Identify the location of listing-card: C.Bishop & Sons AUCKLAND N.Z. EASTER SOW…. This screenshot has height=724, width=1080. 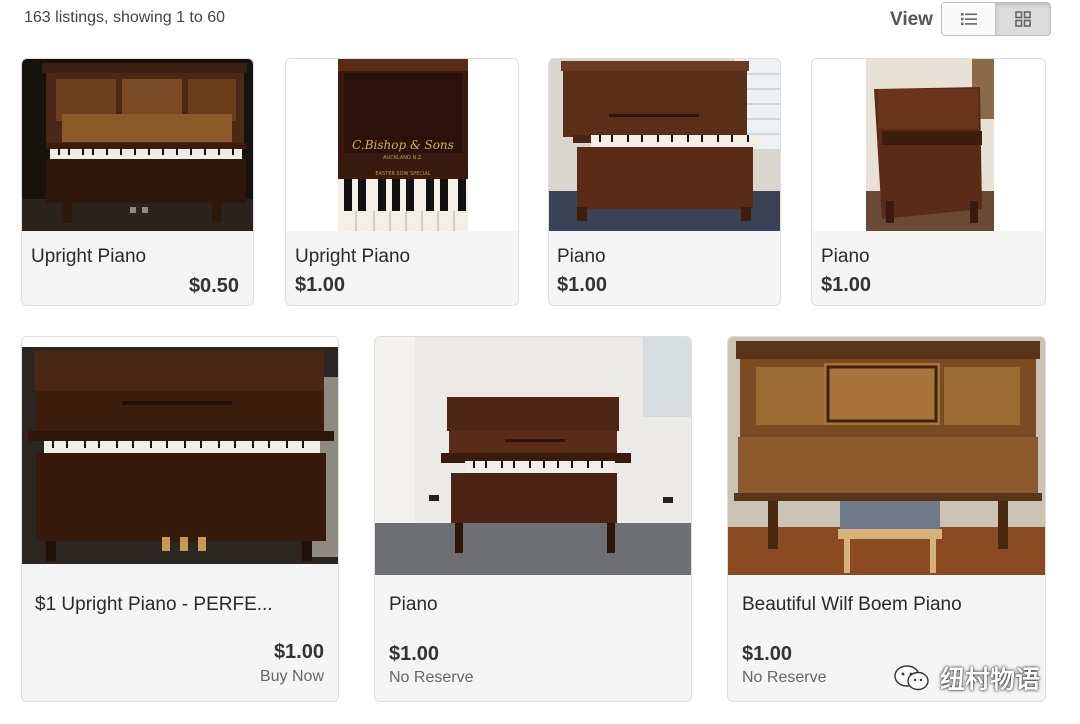
(402, 182).